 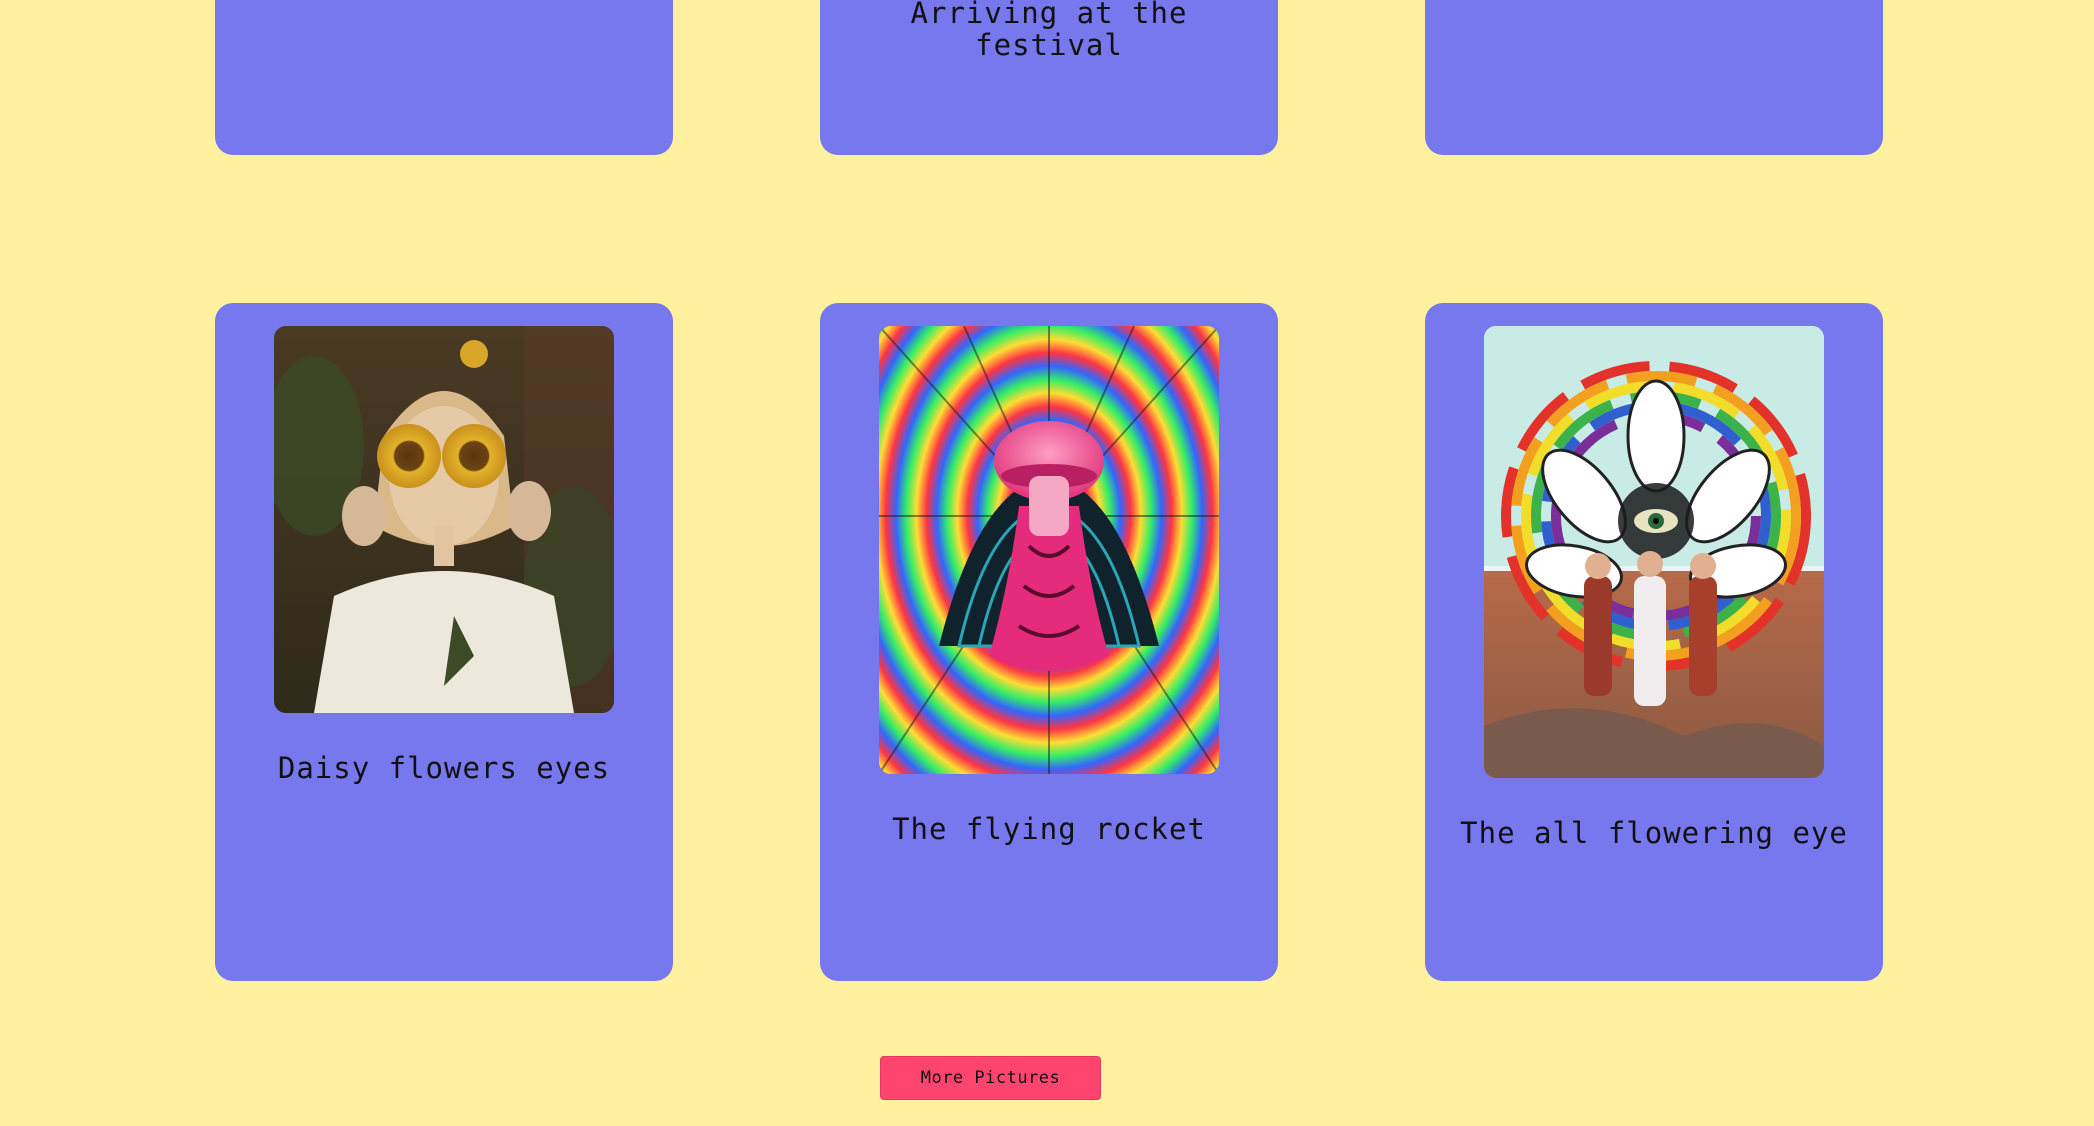 What do you see at coordinates (444, 519) in the screenshot?
I see `sunflower-eyes-photo` at bounding box center [444, 519].